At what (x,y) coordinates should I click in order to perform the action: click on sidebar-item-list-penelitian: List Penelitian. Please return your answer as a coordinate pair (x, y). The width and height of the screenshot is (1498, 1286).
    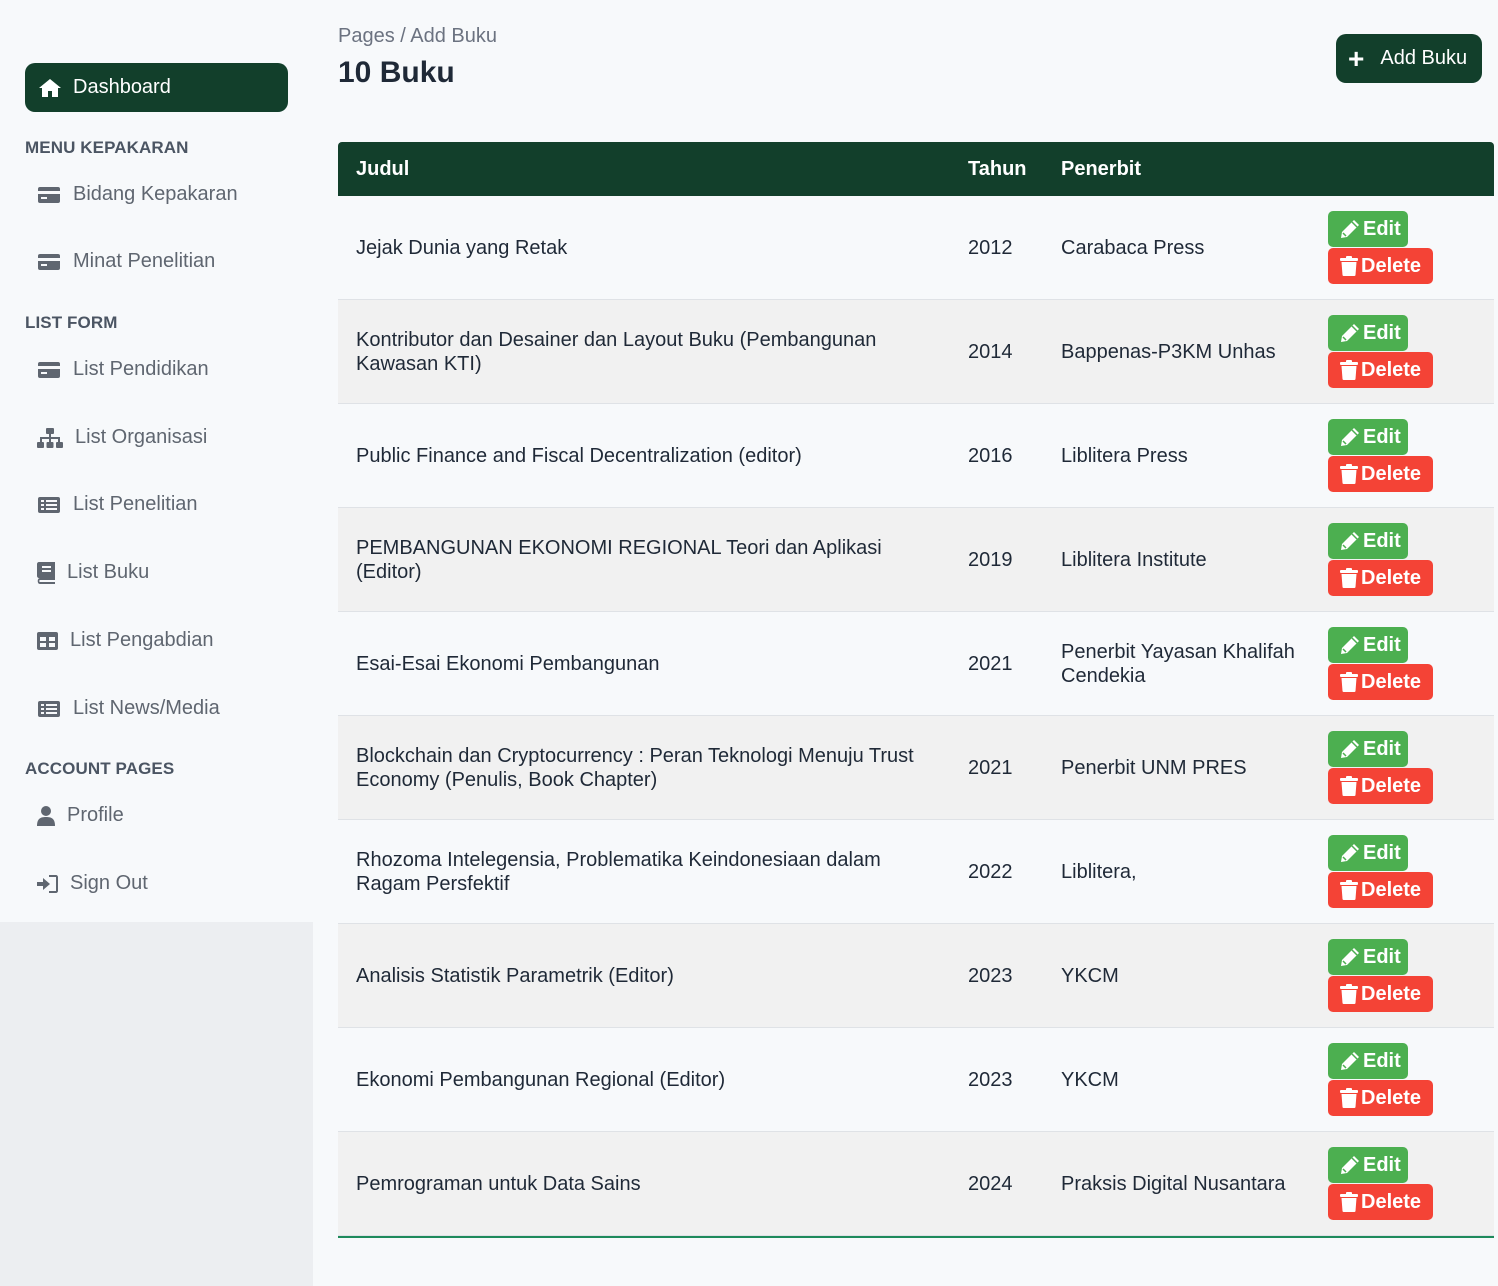
    Looking at the image, I should click on (117, 504).